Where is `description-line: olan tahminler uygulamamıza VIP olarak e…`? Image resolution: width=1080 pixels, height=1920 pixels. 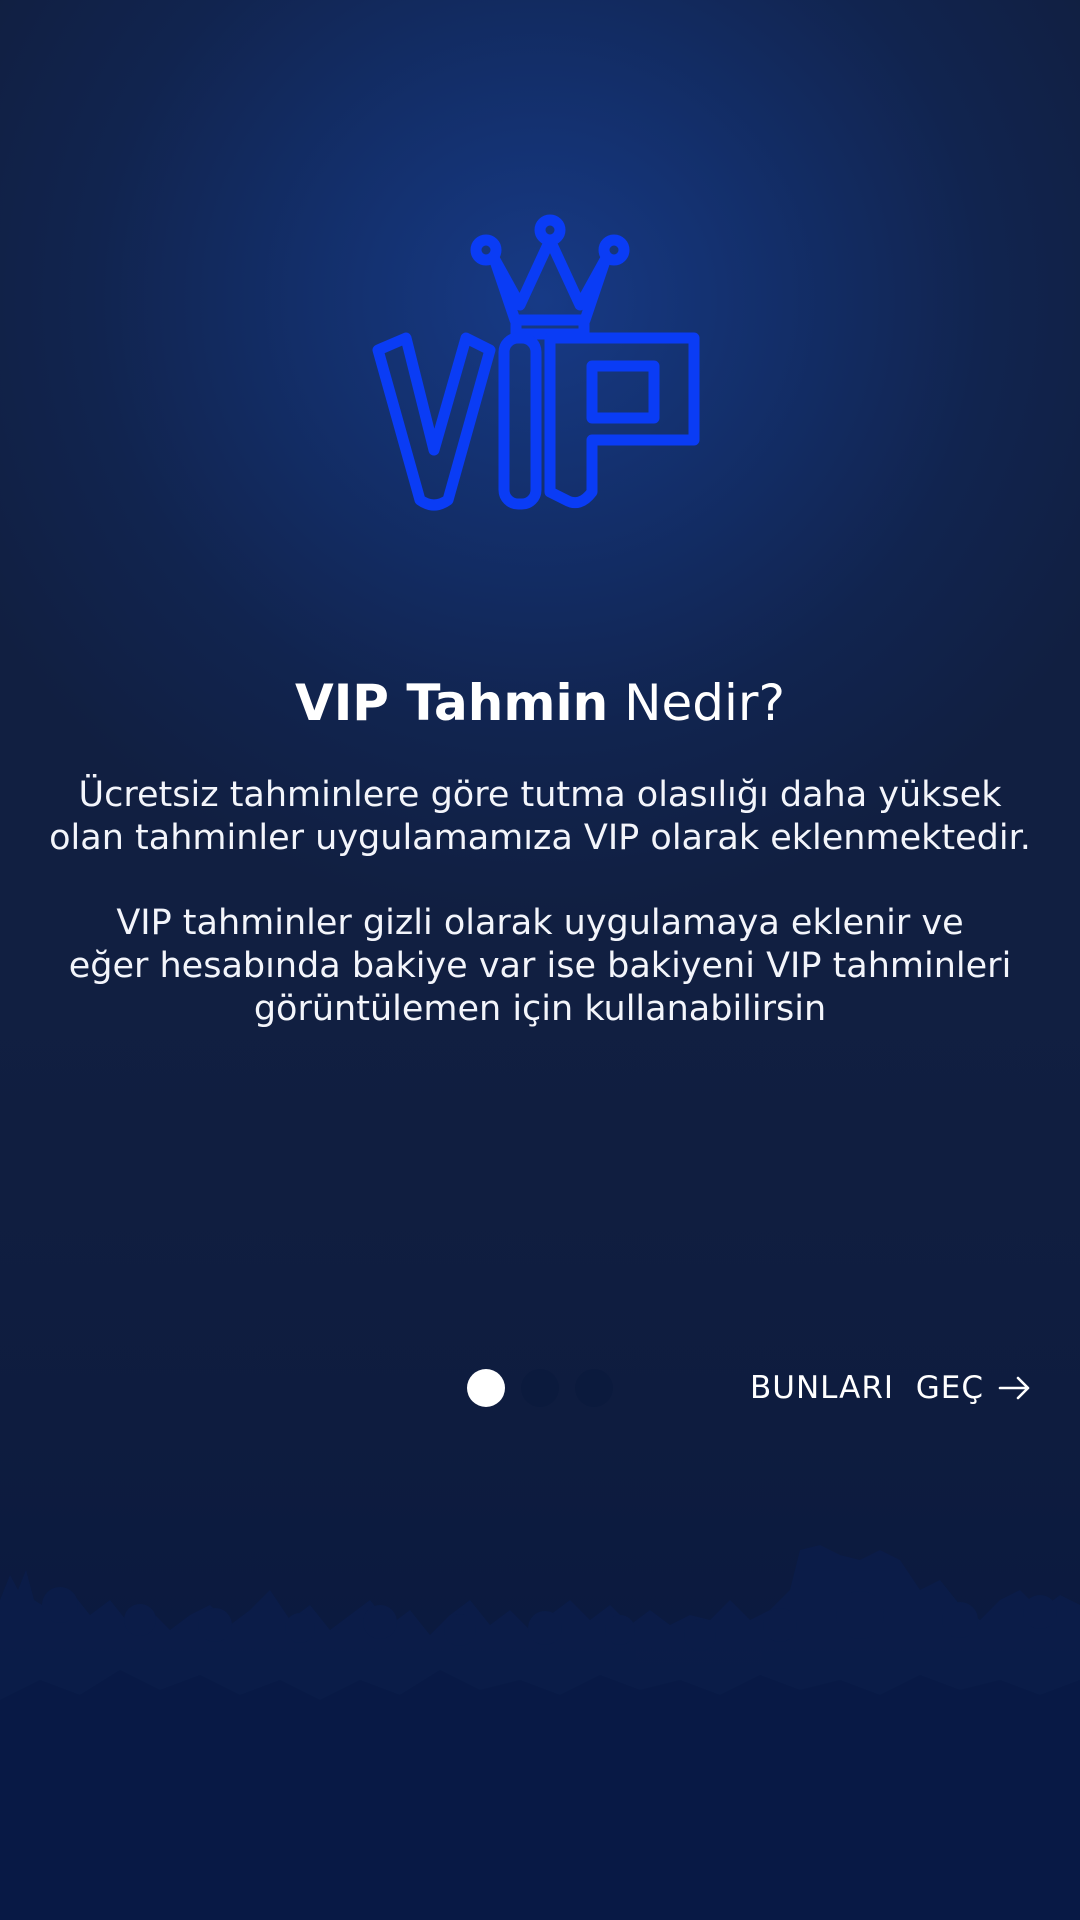 description-line: olan tahminler uygulamamıza VIP olarak e… is located at coordinates (540, 838).